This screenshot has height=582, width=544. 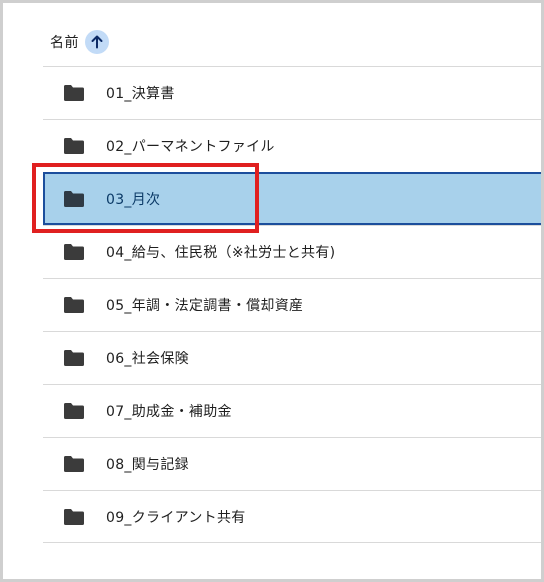 What do you see at coordinates (292, 92) in the screenshot?
I see `folder-row: 01_決算書` at bounding box center [292, 92].